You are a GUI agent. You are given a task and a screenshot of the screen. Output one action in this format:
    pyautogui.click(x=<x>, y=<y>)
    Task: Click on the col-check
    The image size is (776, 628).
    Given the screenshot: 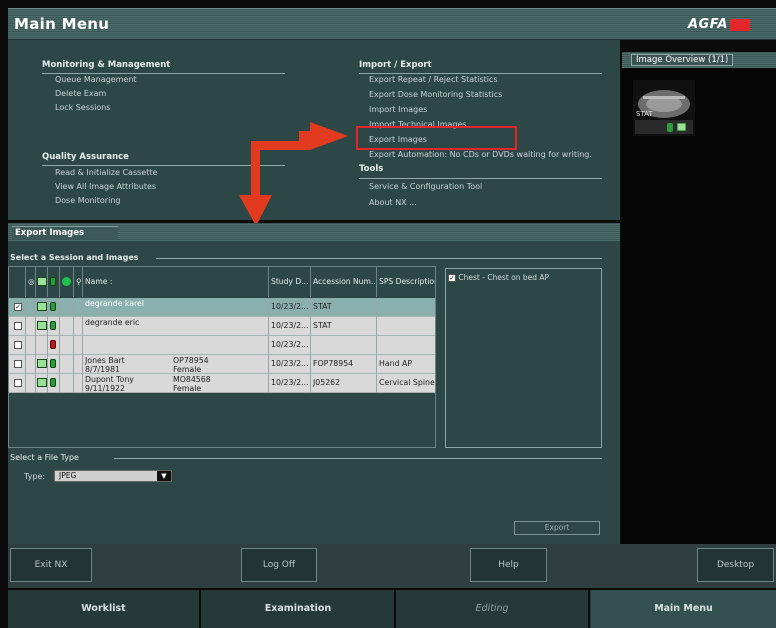 What is the action you would take?
    pyautogui.click(x=17, y=282)
    